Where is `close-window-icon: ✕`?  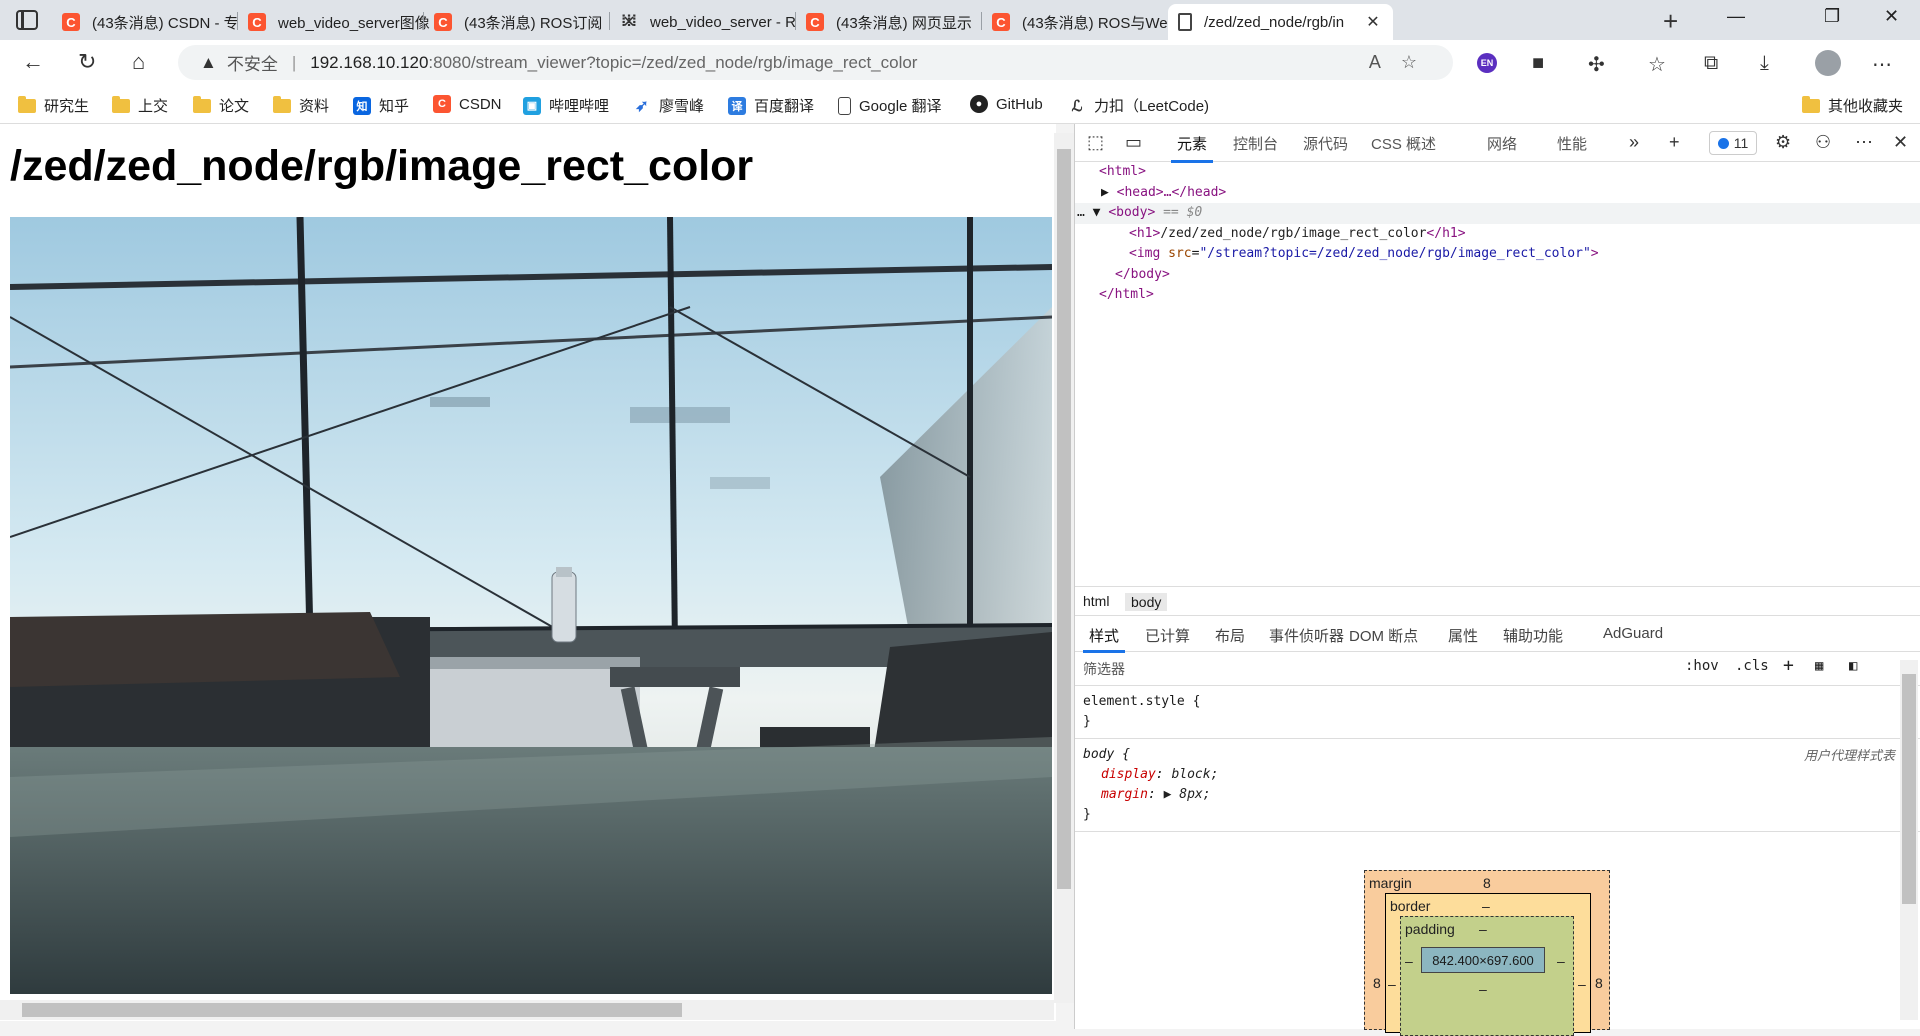
close-window-icon: ✕ is located at coordinates (1891, 16).